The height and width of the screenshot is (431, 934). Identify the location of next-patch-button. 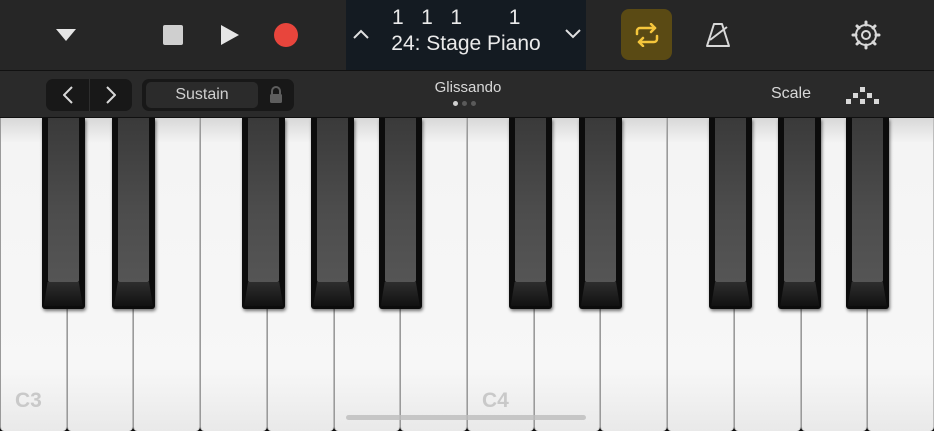
(573, 34).